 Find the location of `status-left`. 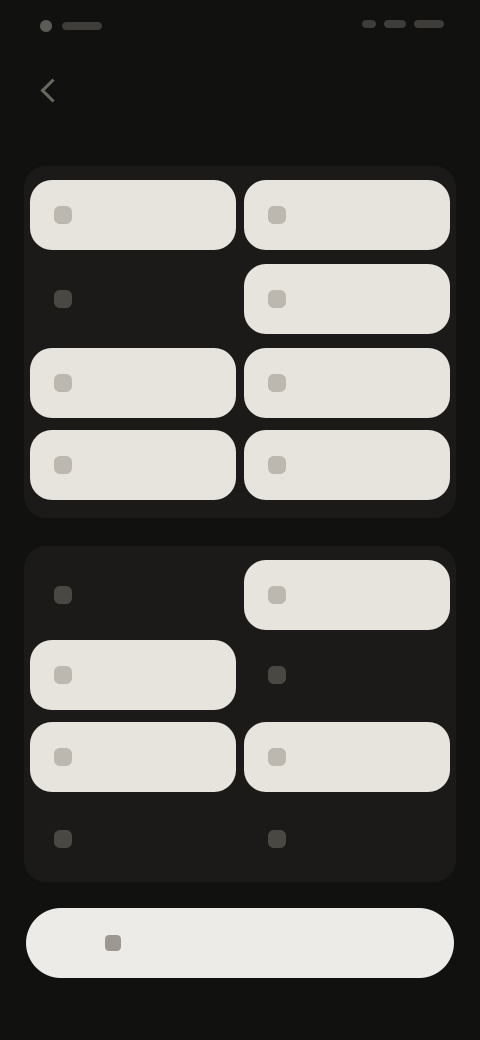

status-left is located at coordinates (71, 26).